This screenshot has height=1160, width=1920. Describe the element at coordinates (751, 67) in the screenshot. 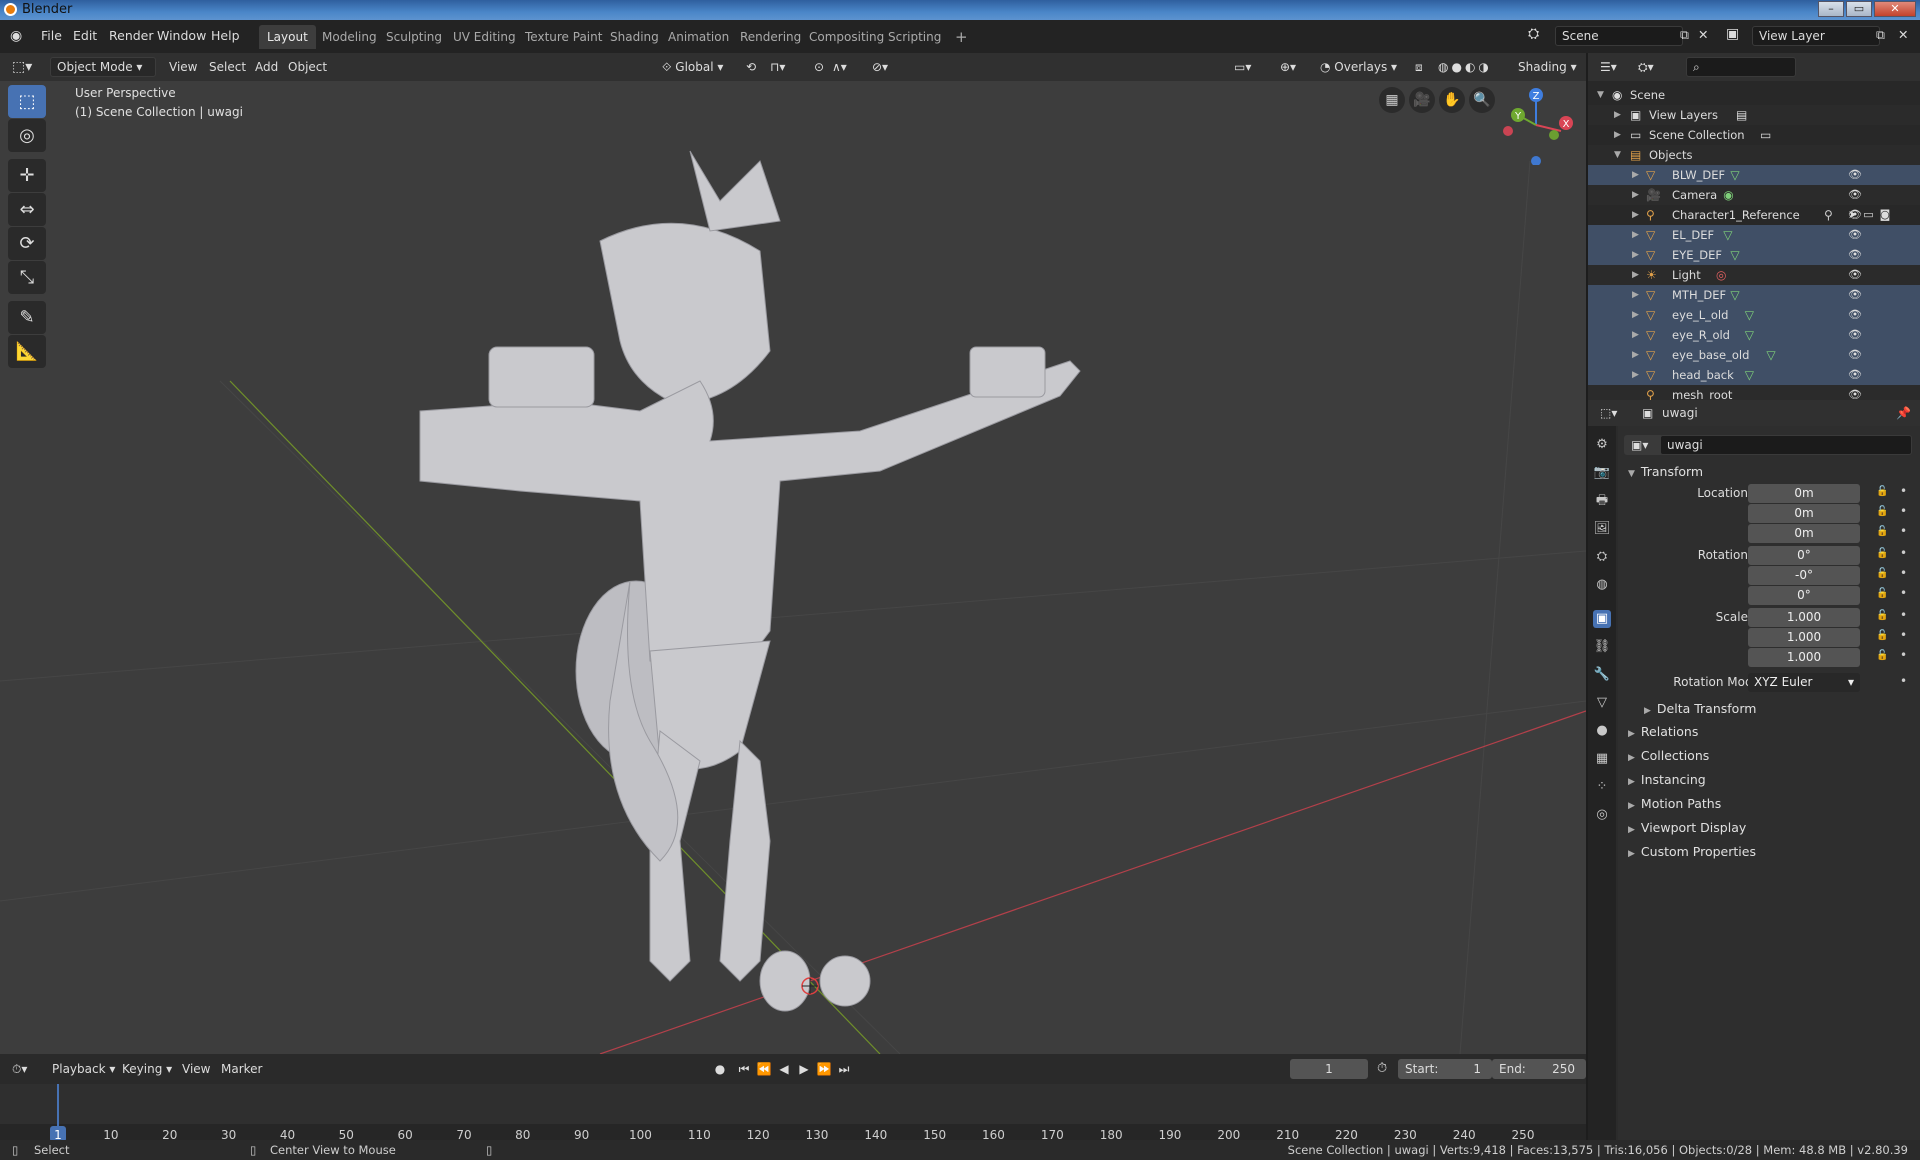

I see `pivot-icon: ⟲` at that location.